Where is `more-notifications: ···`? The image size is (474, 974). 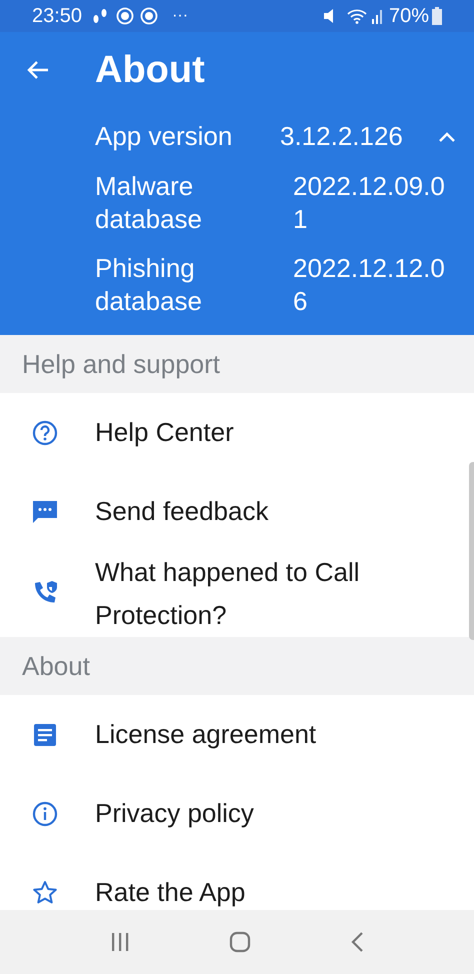
more-notifications: ··· is located at coordinates (180, 16).